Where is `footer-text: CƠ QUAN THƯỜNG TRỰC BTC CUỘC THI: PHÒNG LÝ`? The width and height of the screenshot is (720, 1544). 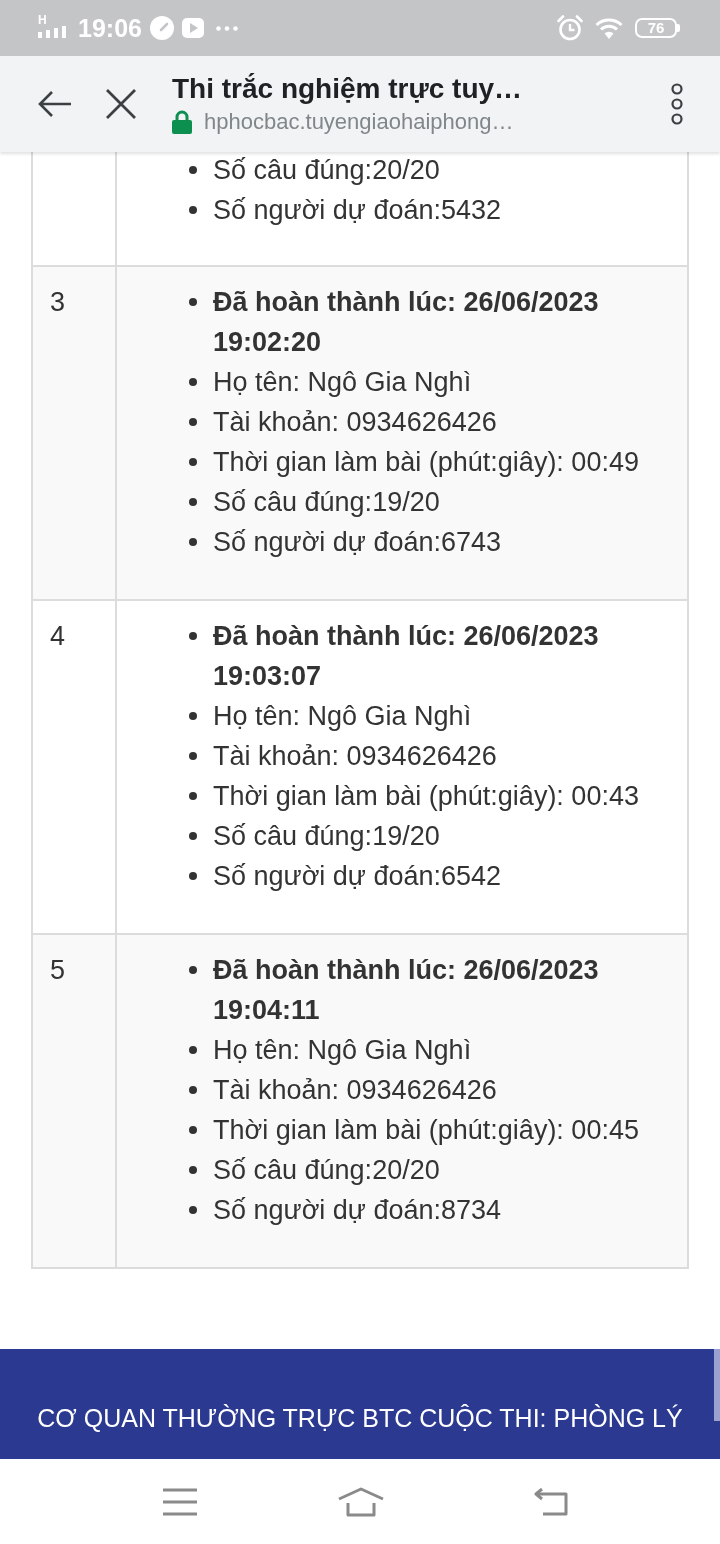 footer-text: CƠ QUAN THƯỜNG TRỰC BTC CUỘC THI: PHÒNG LÝ is located at coordinates (360, 1418).